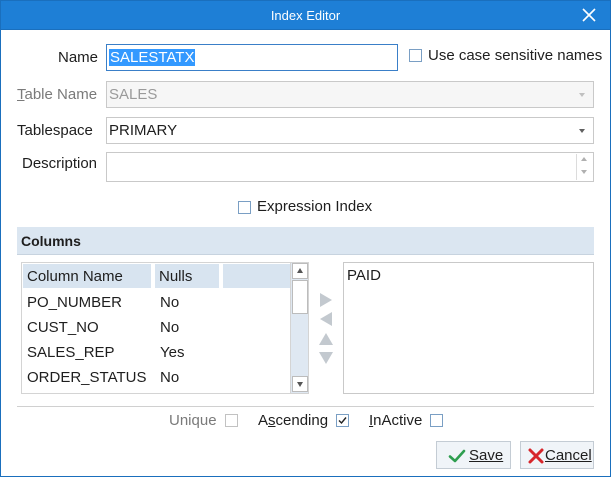 Image resolution: width=611 pixels, height=477 pixels. I want to click on cancel-button: Cancel, so click(557, 455).